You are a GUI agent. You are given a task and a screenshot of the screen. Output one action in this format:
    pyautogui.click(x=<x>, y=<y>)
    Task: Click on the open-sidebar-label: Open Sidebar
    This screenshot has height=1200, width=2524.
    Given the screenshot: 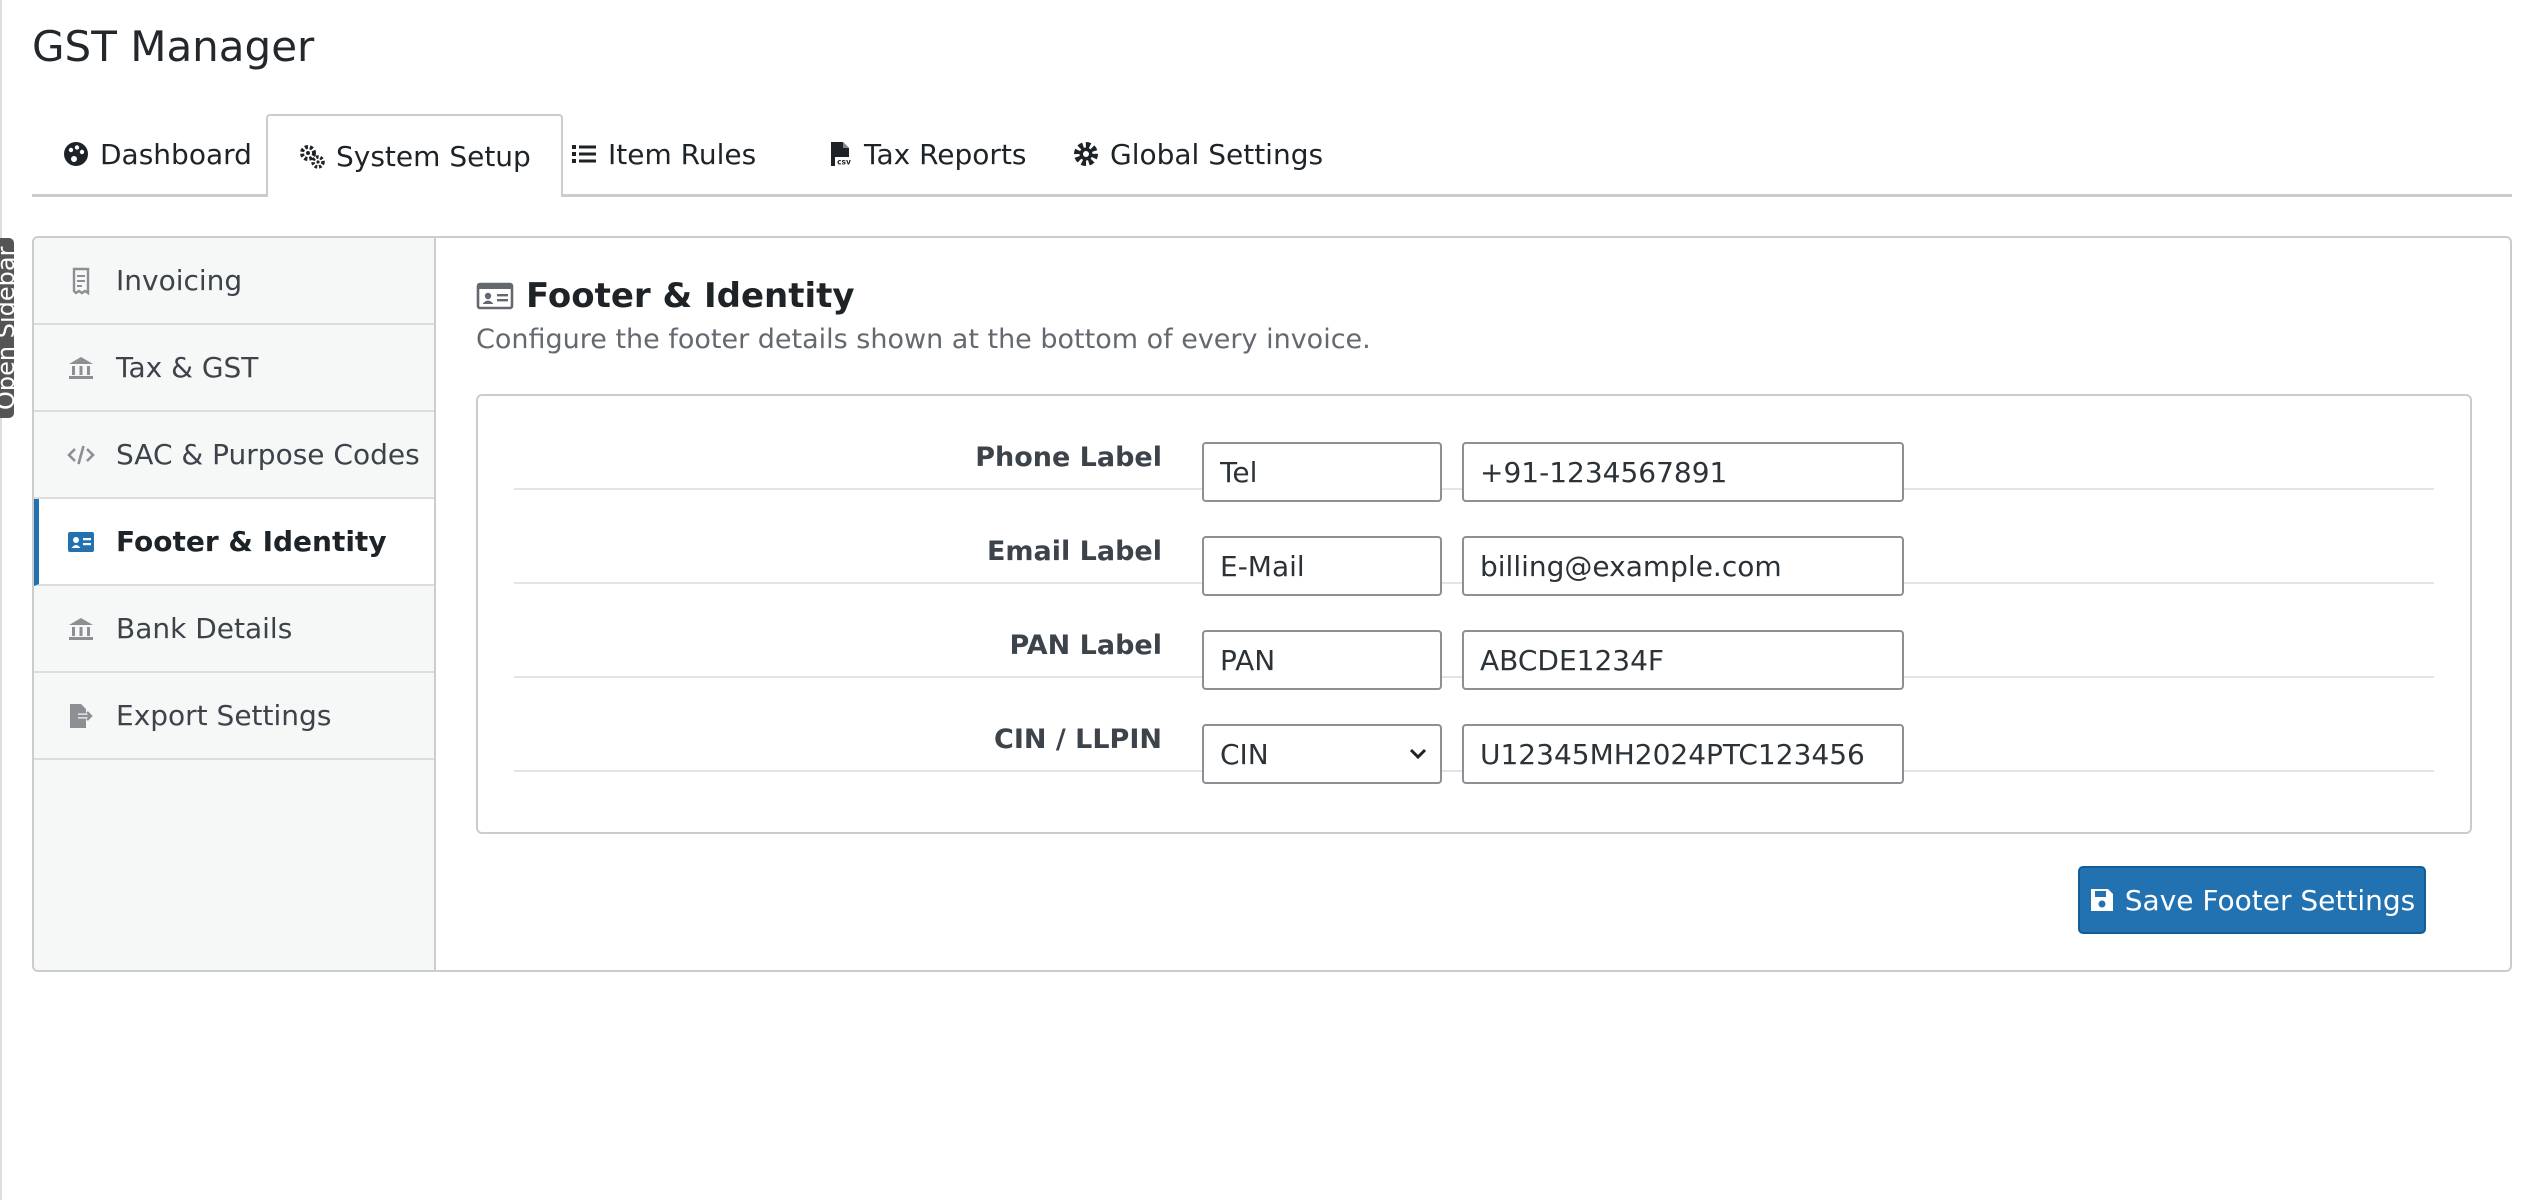 What is the action you would take?
    pyautogui.click(x=7, y=328)
    